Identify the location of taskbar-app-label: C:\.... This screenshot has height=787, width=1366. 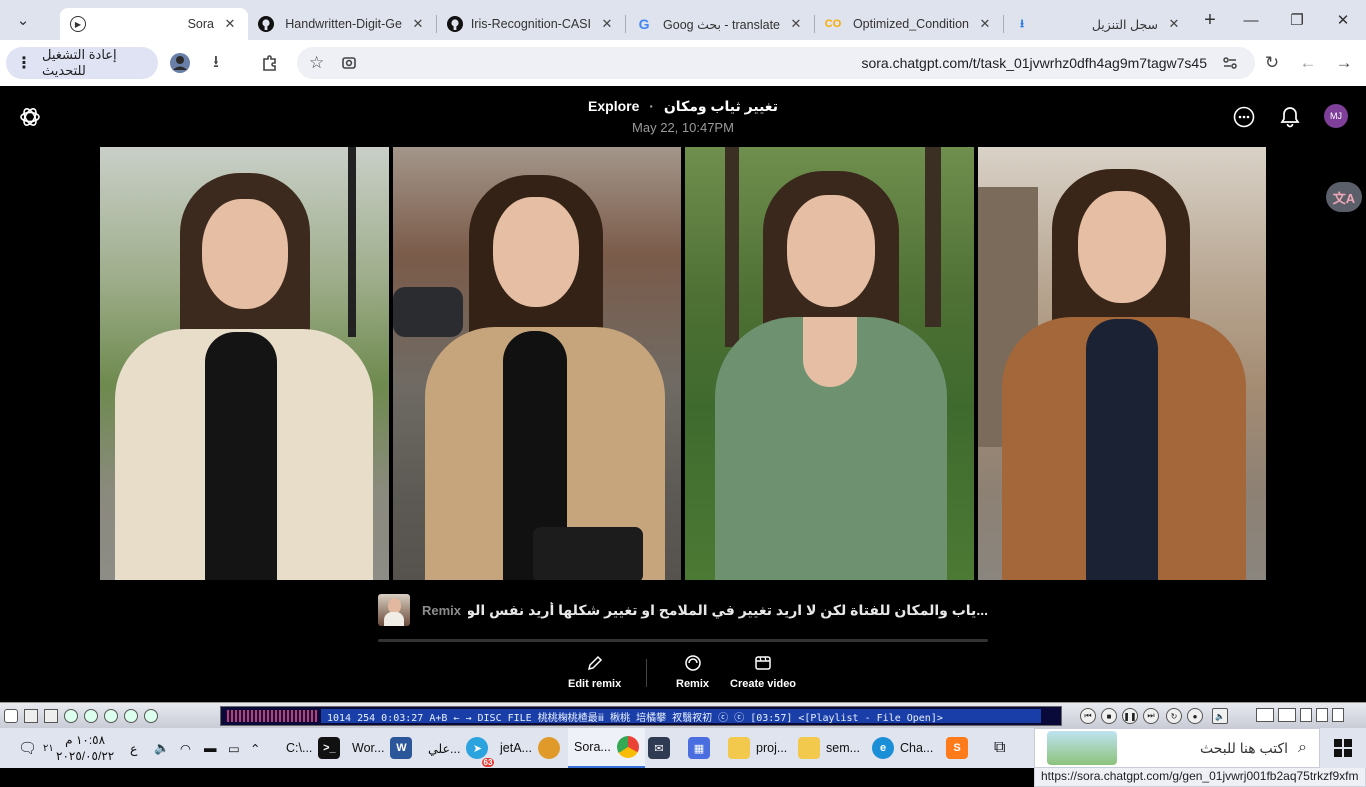
(299, 748).